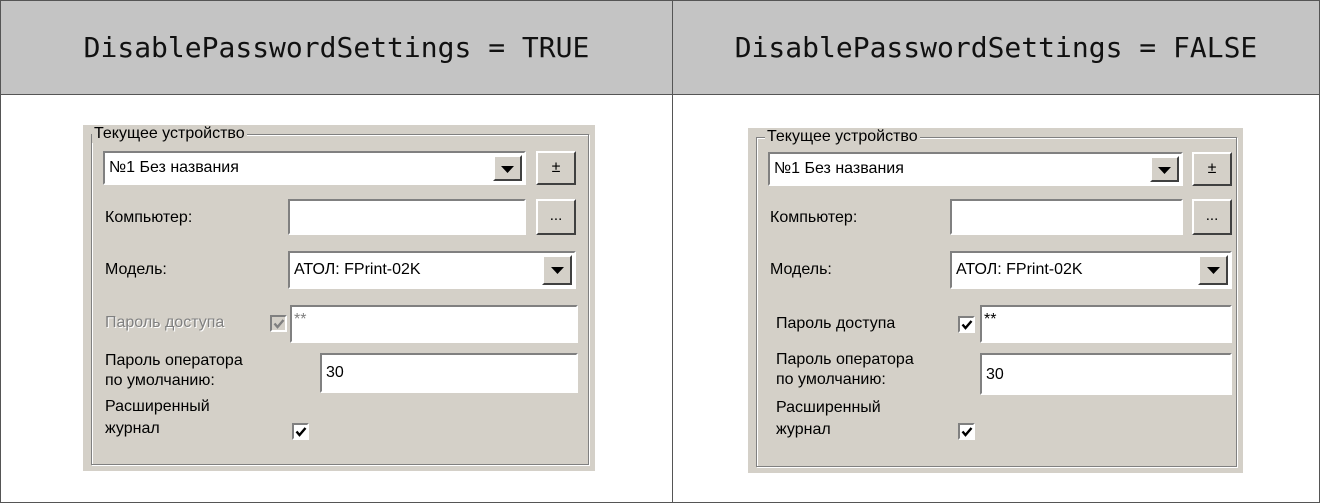 The height and width of the screenshot is (503, 1320). I want to click on column-divider, so click(672, 251).